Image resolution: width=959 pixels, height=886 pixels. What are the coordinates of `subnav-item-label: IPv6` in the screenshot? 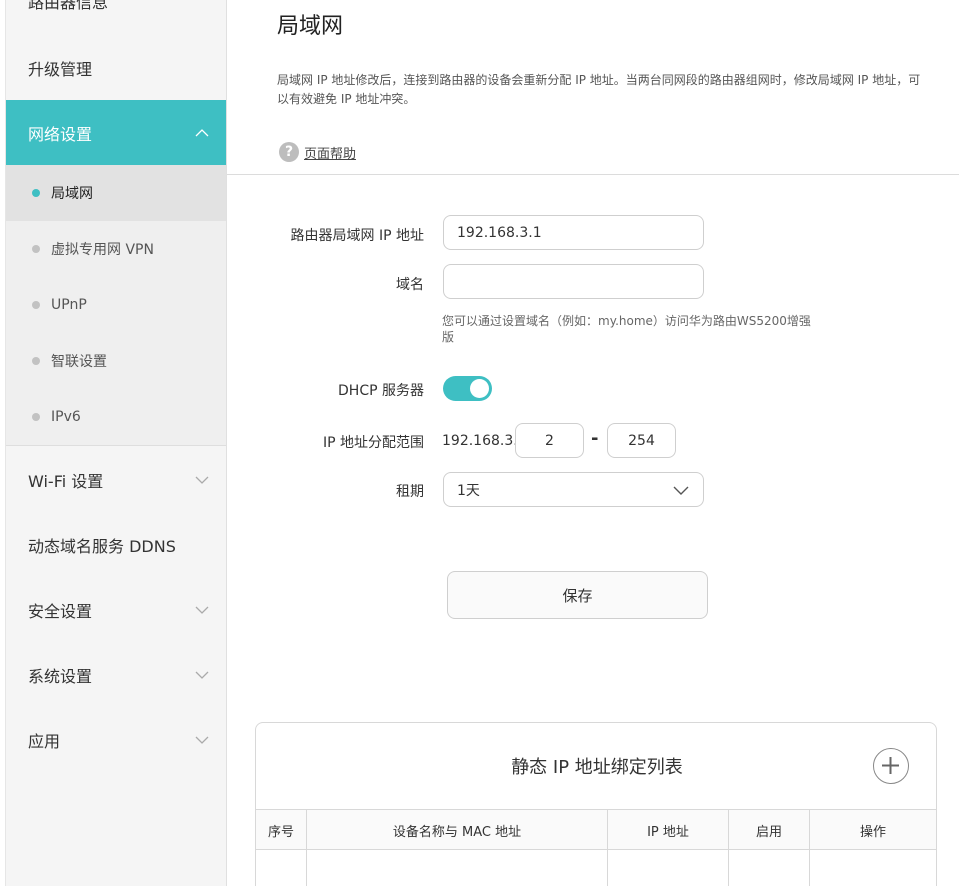 It's located at (66, 417).